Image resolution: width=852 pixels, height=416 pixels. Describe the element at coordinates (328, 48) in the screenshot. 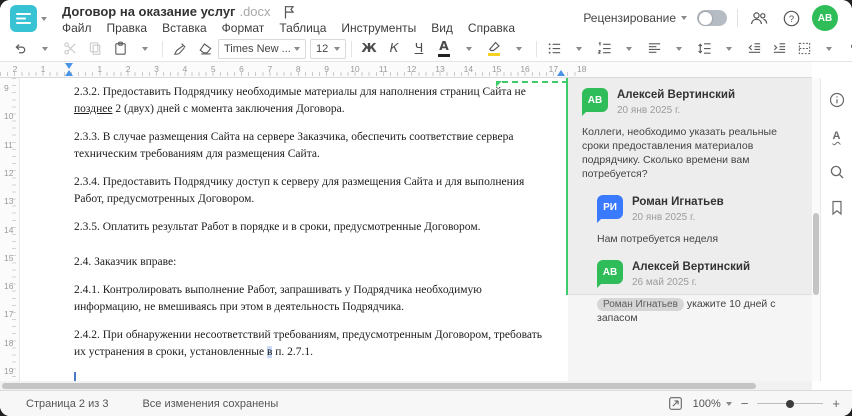

I see `font-size-select: 12` at that location.